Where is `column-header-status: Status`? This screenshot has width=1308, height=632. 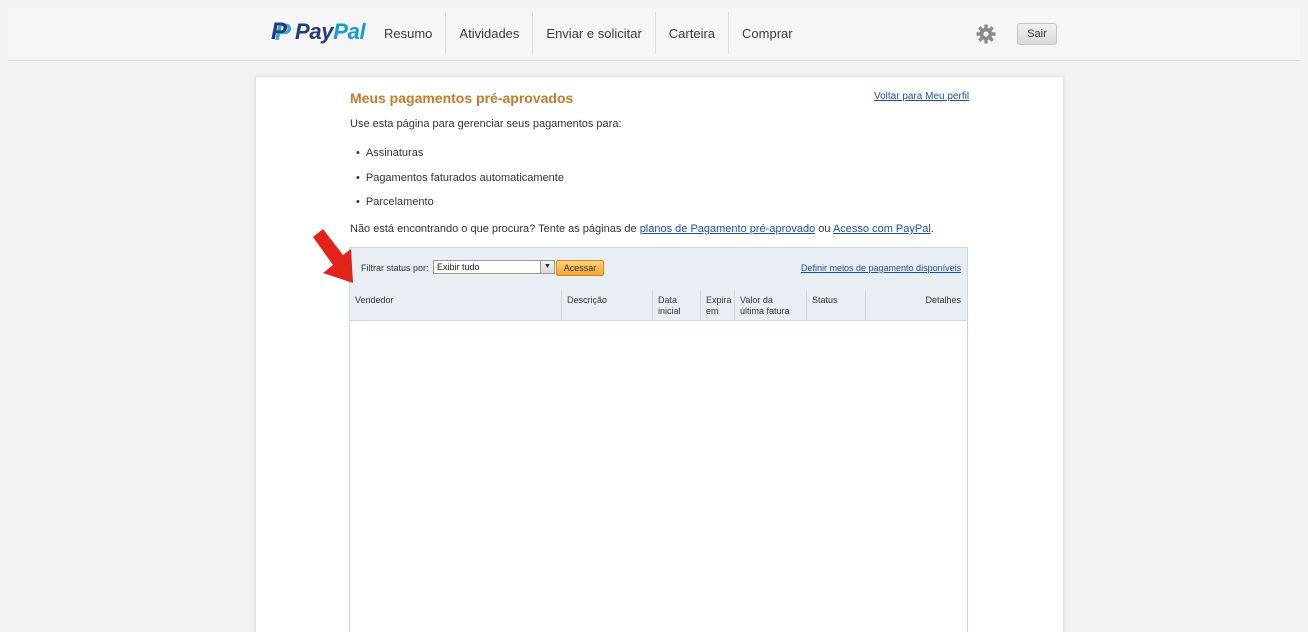
column-header-status: Status is located at coordinates (835, 305).